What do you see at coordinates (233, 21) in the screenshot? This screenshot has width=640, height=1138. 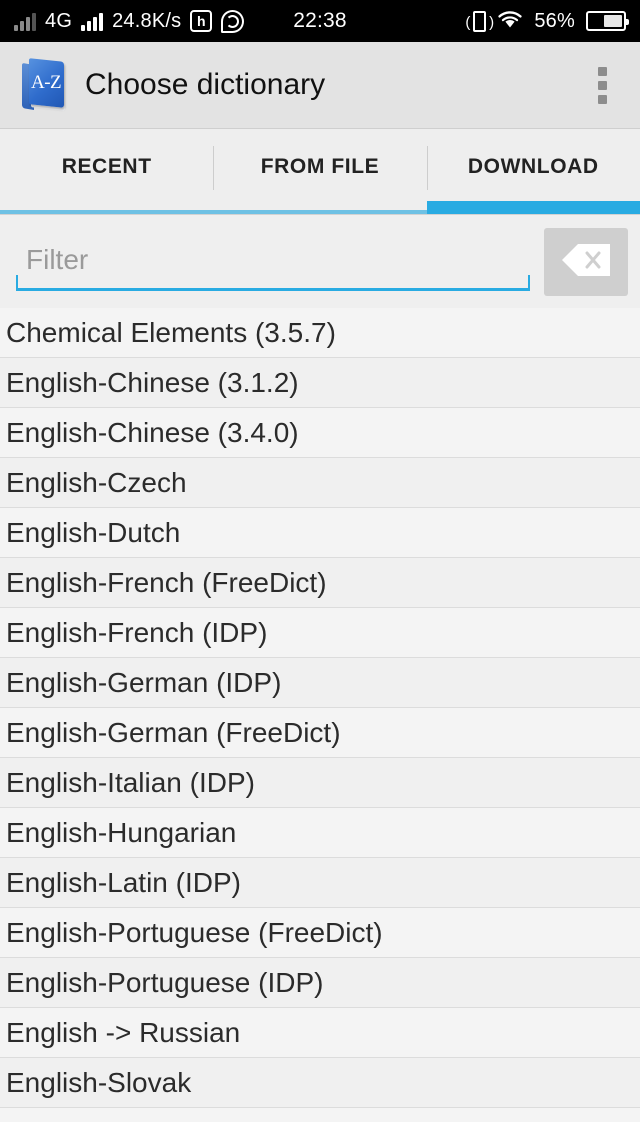 I see `whatsapp-icon` at bounding box center [233, 21].